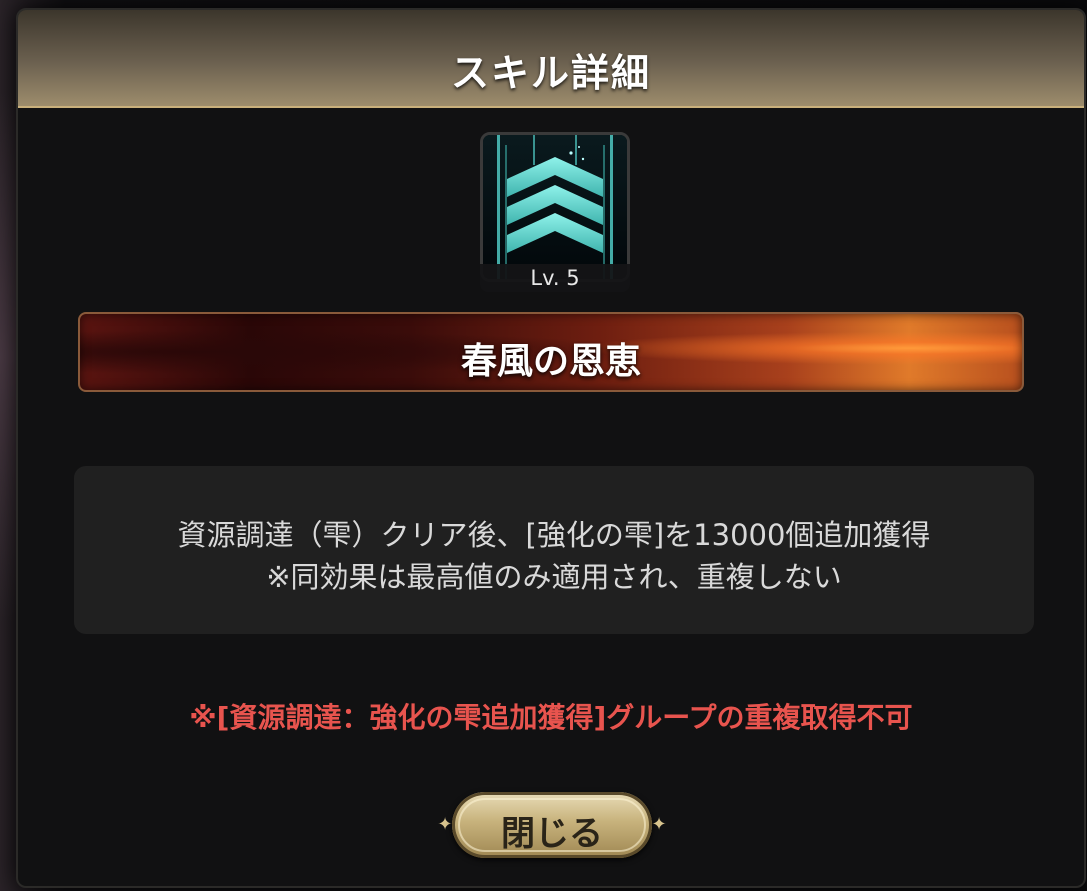 The height and width of the screenshot is (891, 1087). Describe the element at coordinates (555, 207) in the screenshot. I see `triple-chevron-up-icon` at that location.